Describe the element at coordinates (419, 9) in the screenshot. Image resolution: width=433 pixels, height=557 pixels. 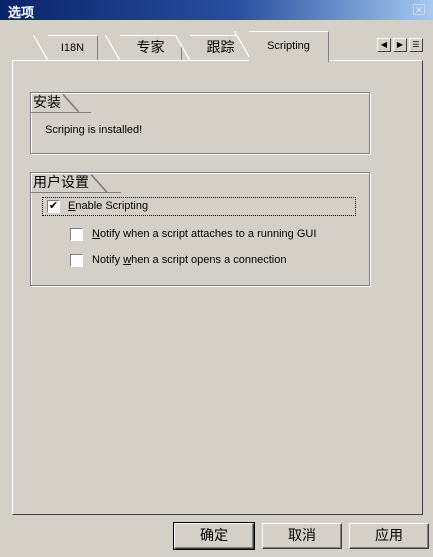
I see `close-icon: ✕` at that location.